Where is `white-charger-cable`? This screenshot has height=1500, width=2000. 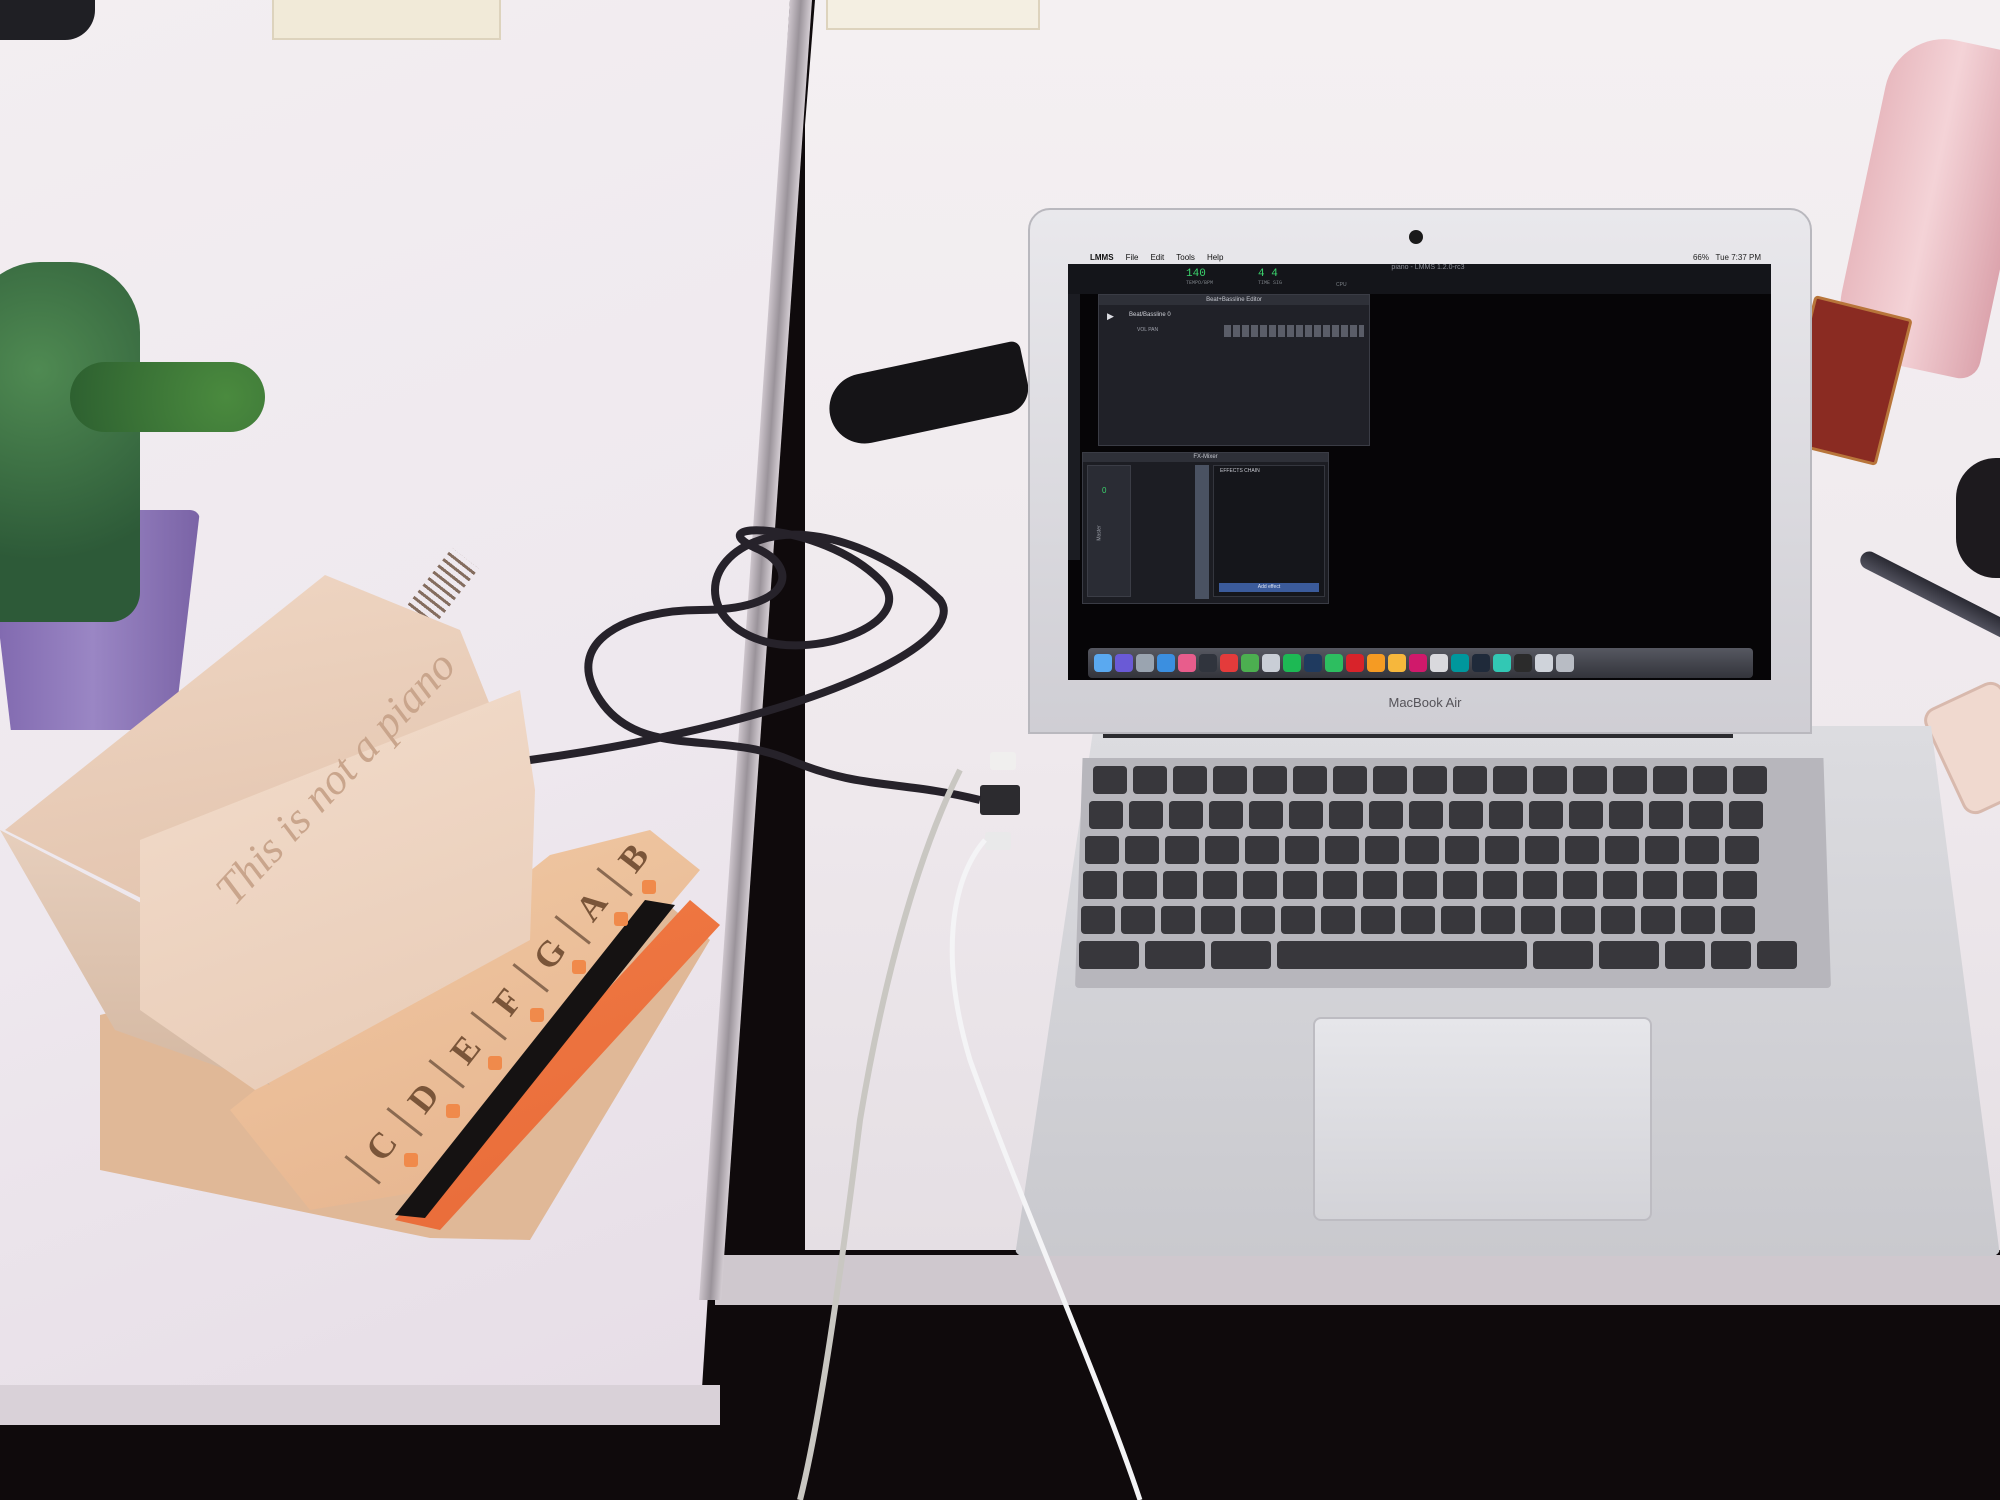 white-charger-cable is located at coordinates (1046, 1169).